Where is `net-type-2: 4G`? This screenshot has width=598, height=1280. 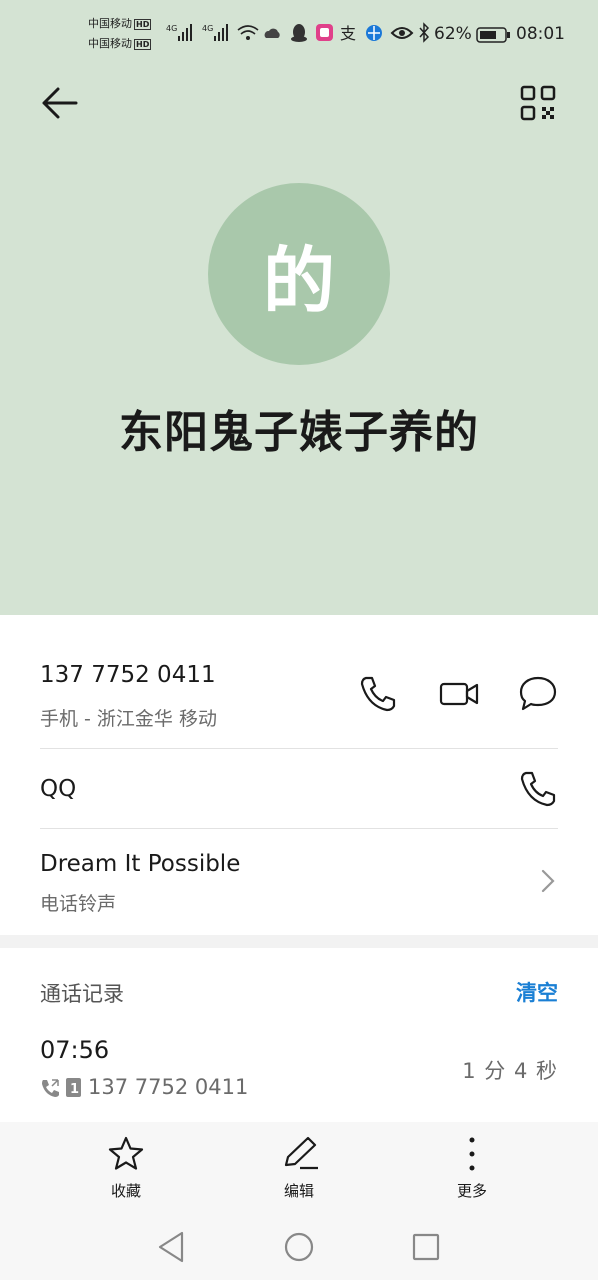 net-type-2: 4G is located at coordinates (207, 28).